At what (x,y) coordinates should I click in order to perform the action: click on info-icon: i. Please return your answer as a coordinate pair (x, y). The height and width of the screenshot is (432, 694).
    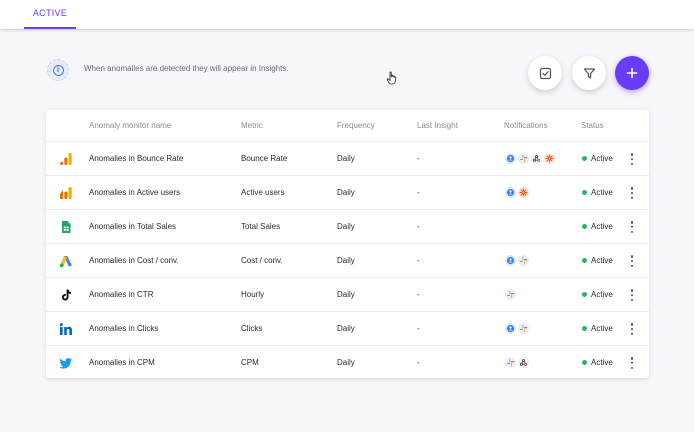
    Looking at the image, I should click on (58, 70).